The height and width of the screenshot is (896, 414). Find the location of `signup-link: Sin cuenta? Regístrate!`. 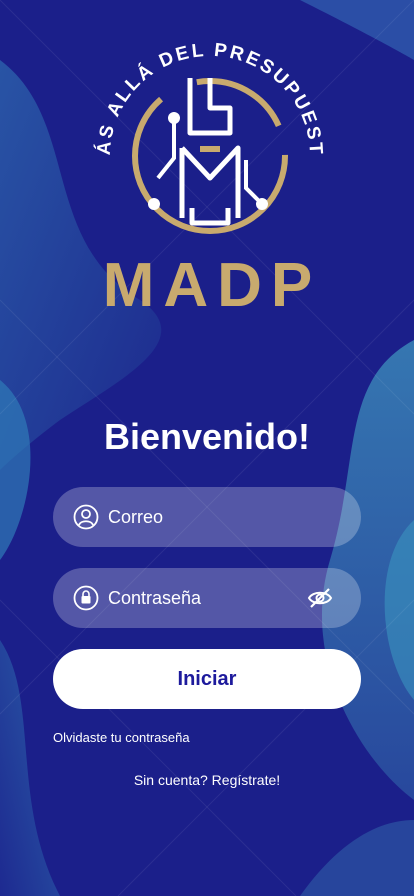

signup-link: Sin cuenta? Regístrate! is located at coordinates (207, 780).